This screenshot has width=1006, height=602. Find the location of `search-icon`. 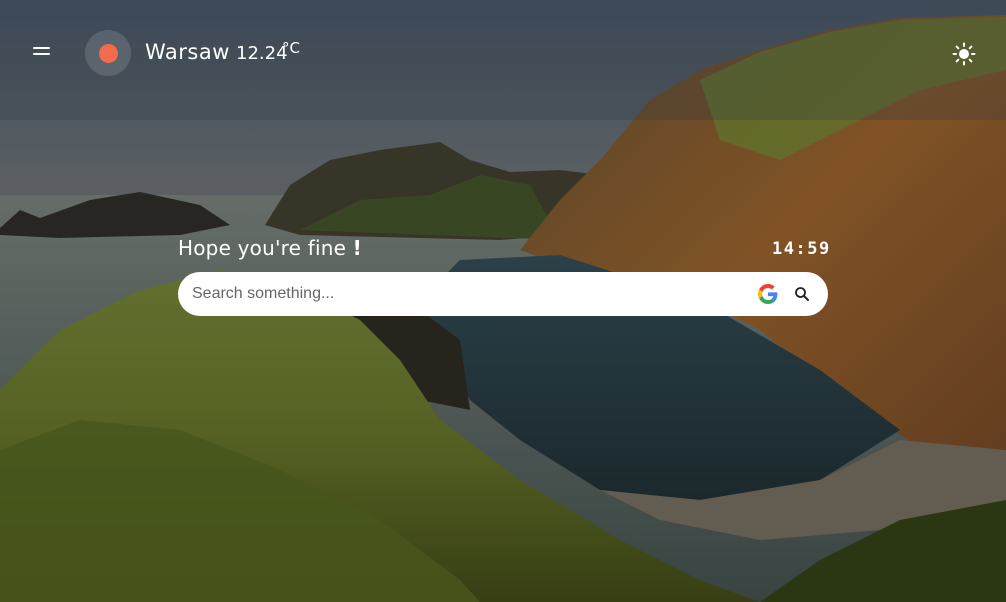

search-icon is located at coordinates (802, 294).